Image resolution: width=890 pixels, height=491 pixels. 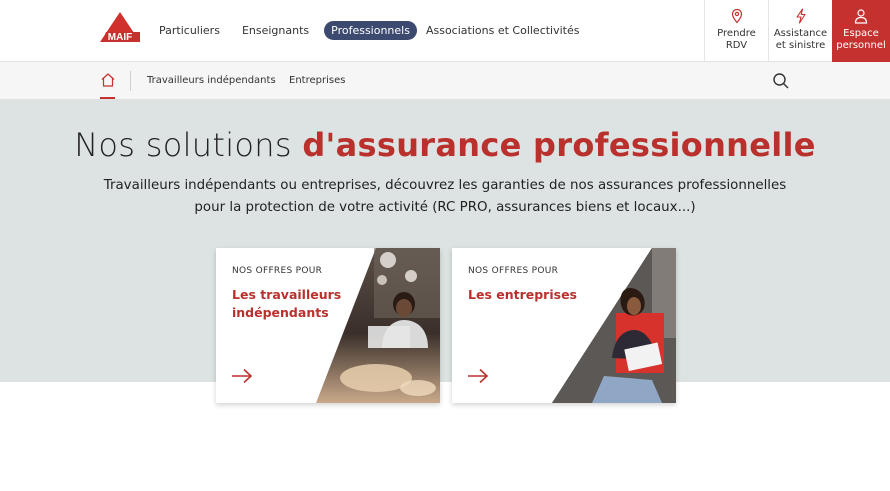 What do you see at coordinates (736, 45) in the screenshot?
I see `rdv-label-2: RDV` at bounding box center [736, 45].